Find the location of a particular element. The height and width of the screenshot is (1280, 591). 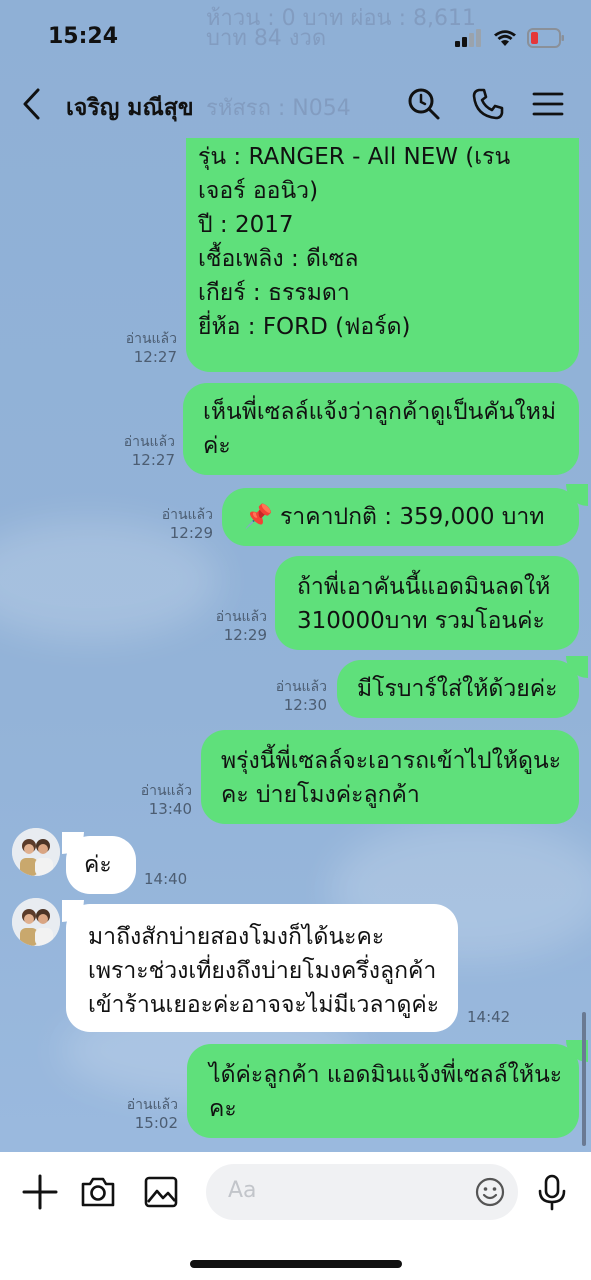

message-text: ราคาปกติ : 359,000 บาท is located at coordinates (412, 517).